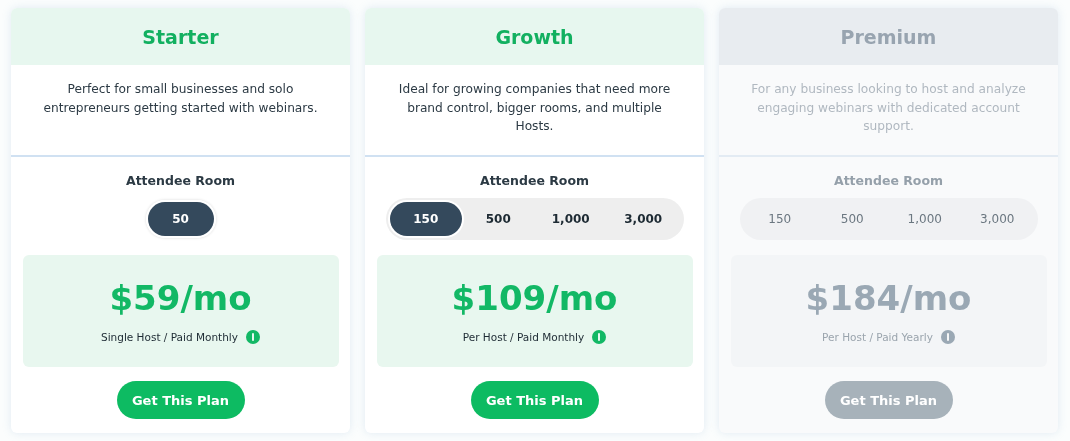 The height and width of the screenshot is (441, 1070). I want to click on plan-description: For any business looking to host and analyze engaging webinars with dedicated account support., so click(888, 108).